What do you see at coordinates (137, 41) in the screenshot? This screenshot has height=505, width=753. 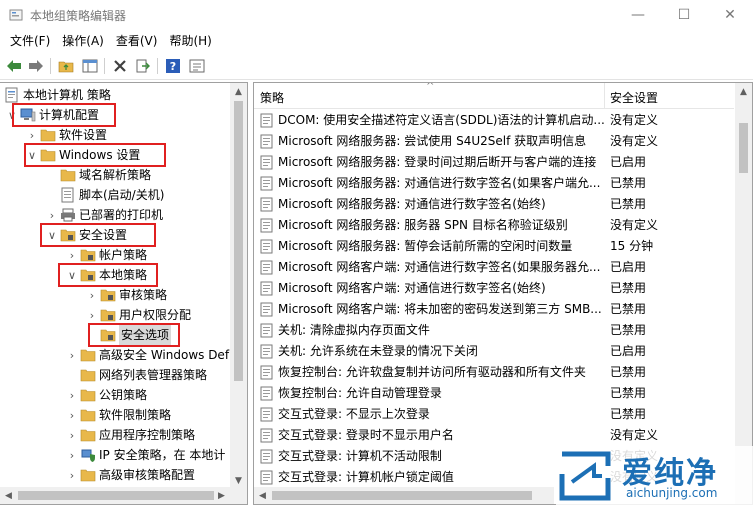 I see `menu-view: 查看(V)` at bounding box center [137, 41].